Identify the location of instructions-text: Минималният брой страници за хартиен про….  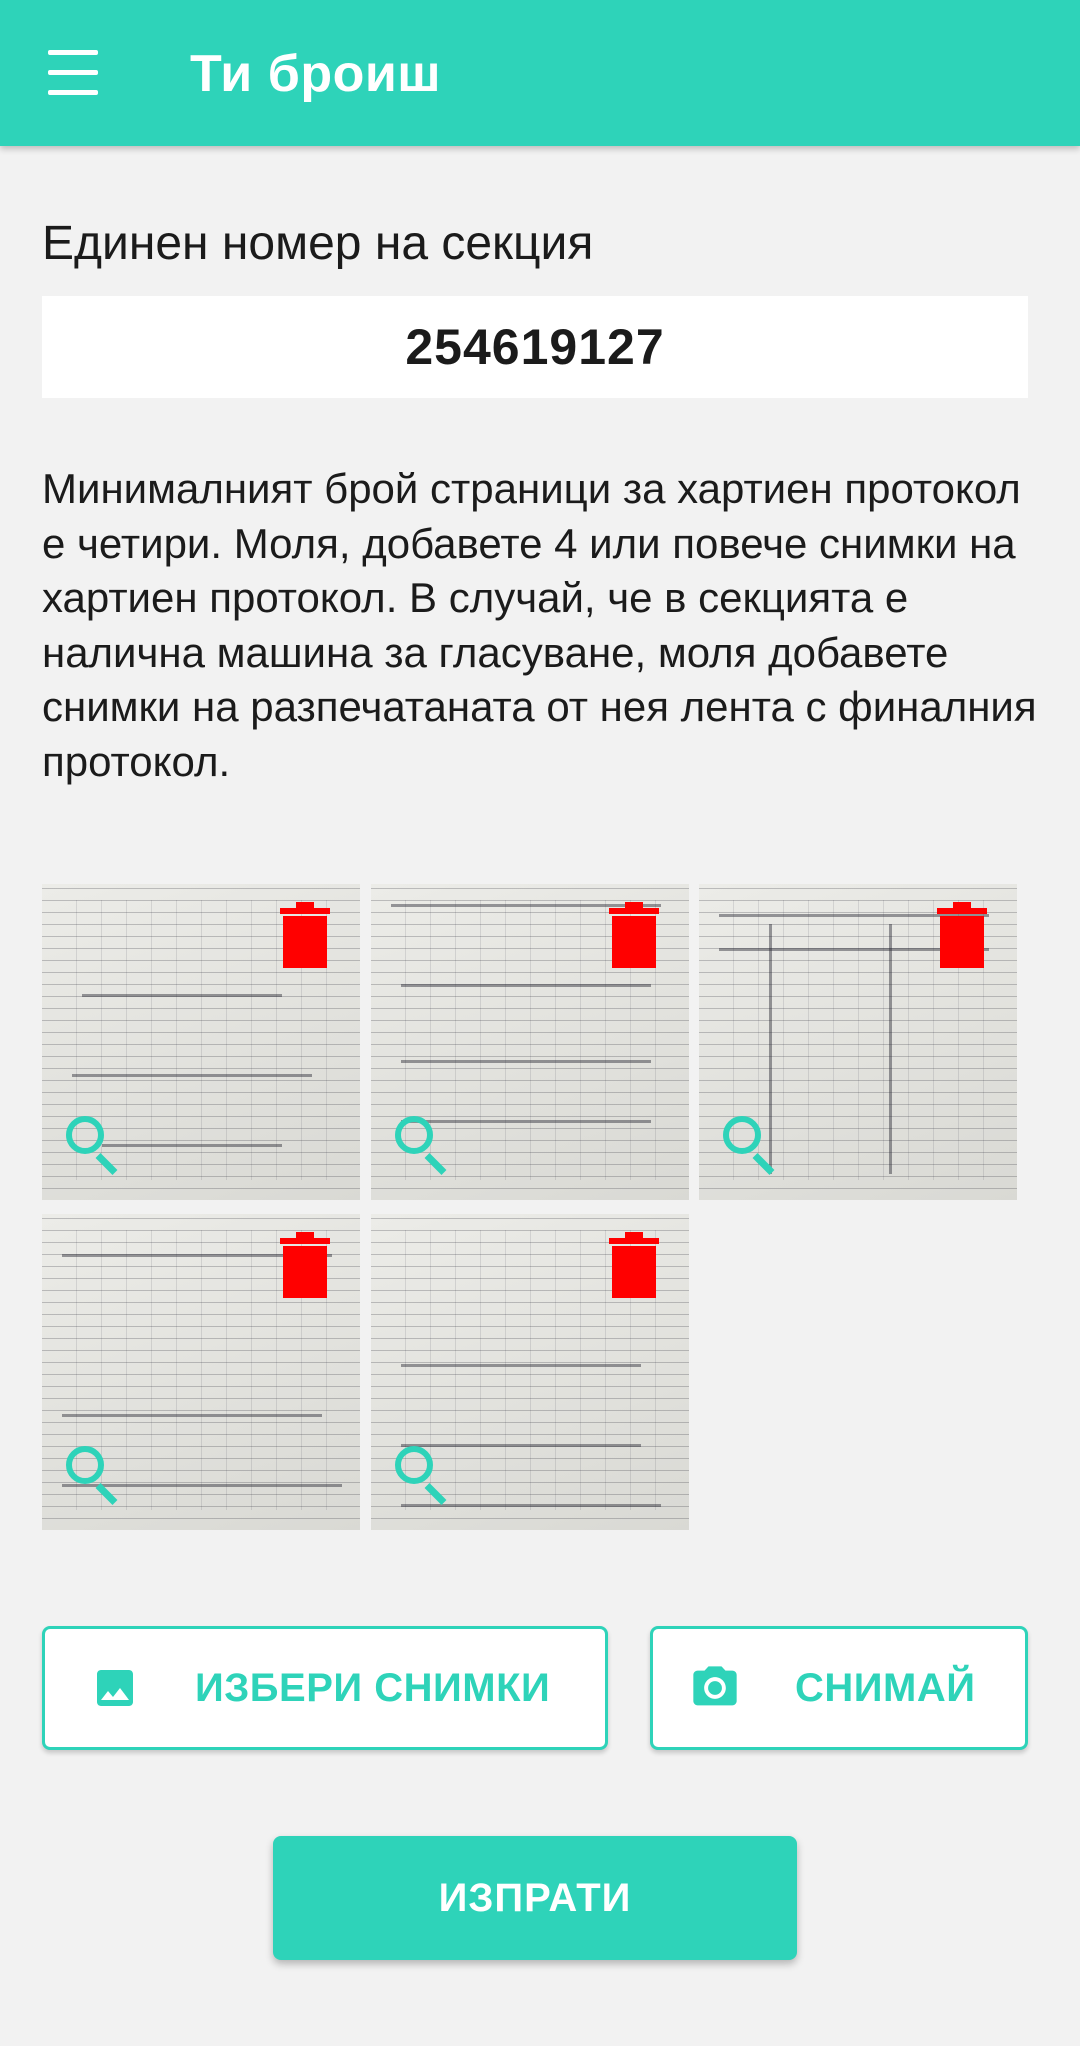
(539, 625).